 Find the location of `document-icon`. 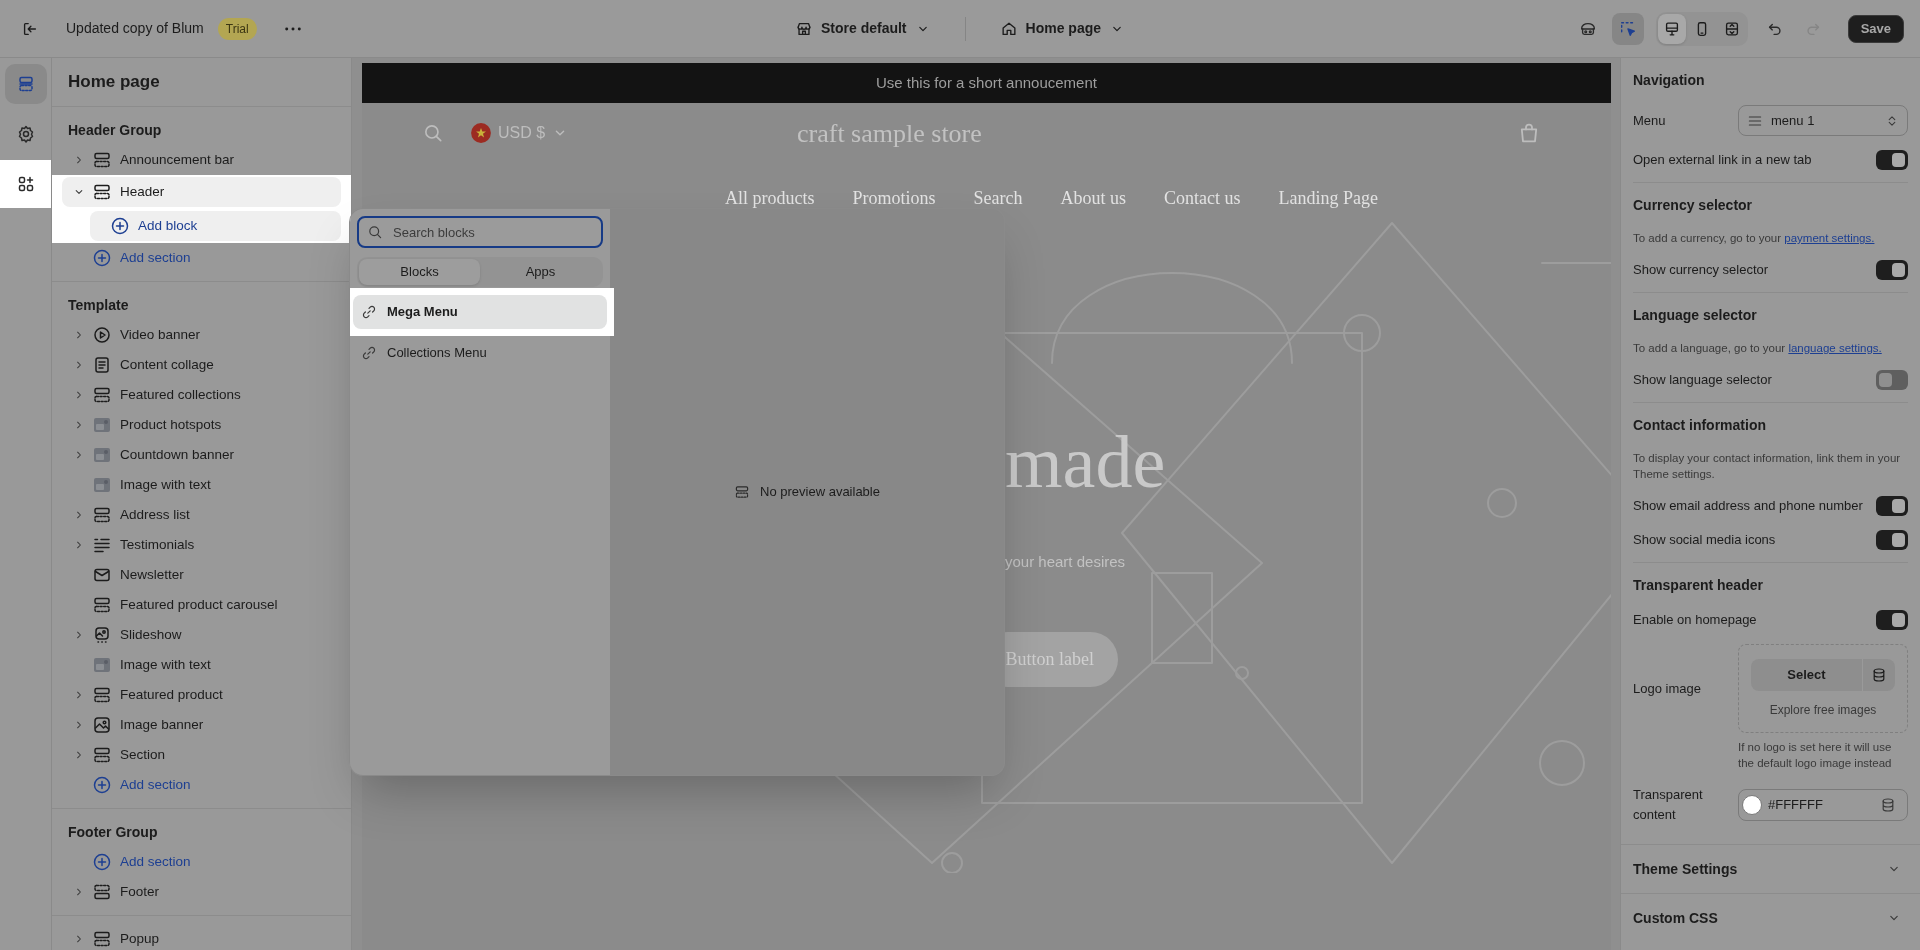

document-icon is located at coordinates (102, 365).